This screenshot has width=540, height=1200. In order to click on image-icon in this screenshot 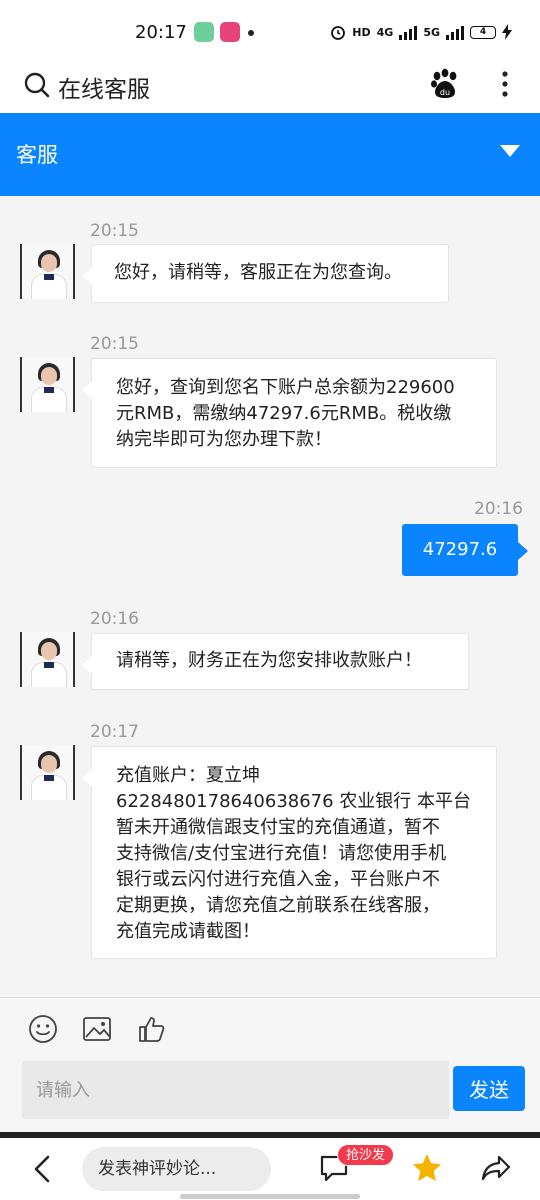, I will do `click(97, 1029)`.